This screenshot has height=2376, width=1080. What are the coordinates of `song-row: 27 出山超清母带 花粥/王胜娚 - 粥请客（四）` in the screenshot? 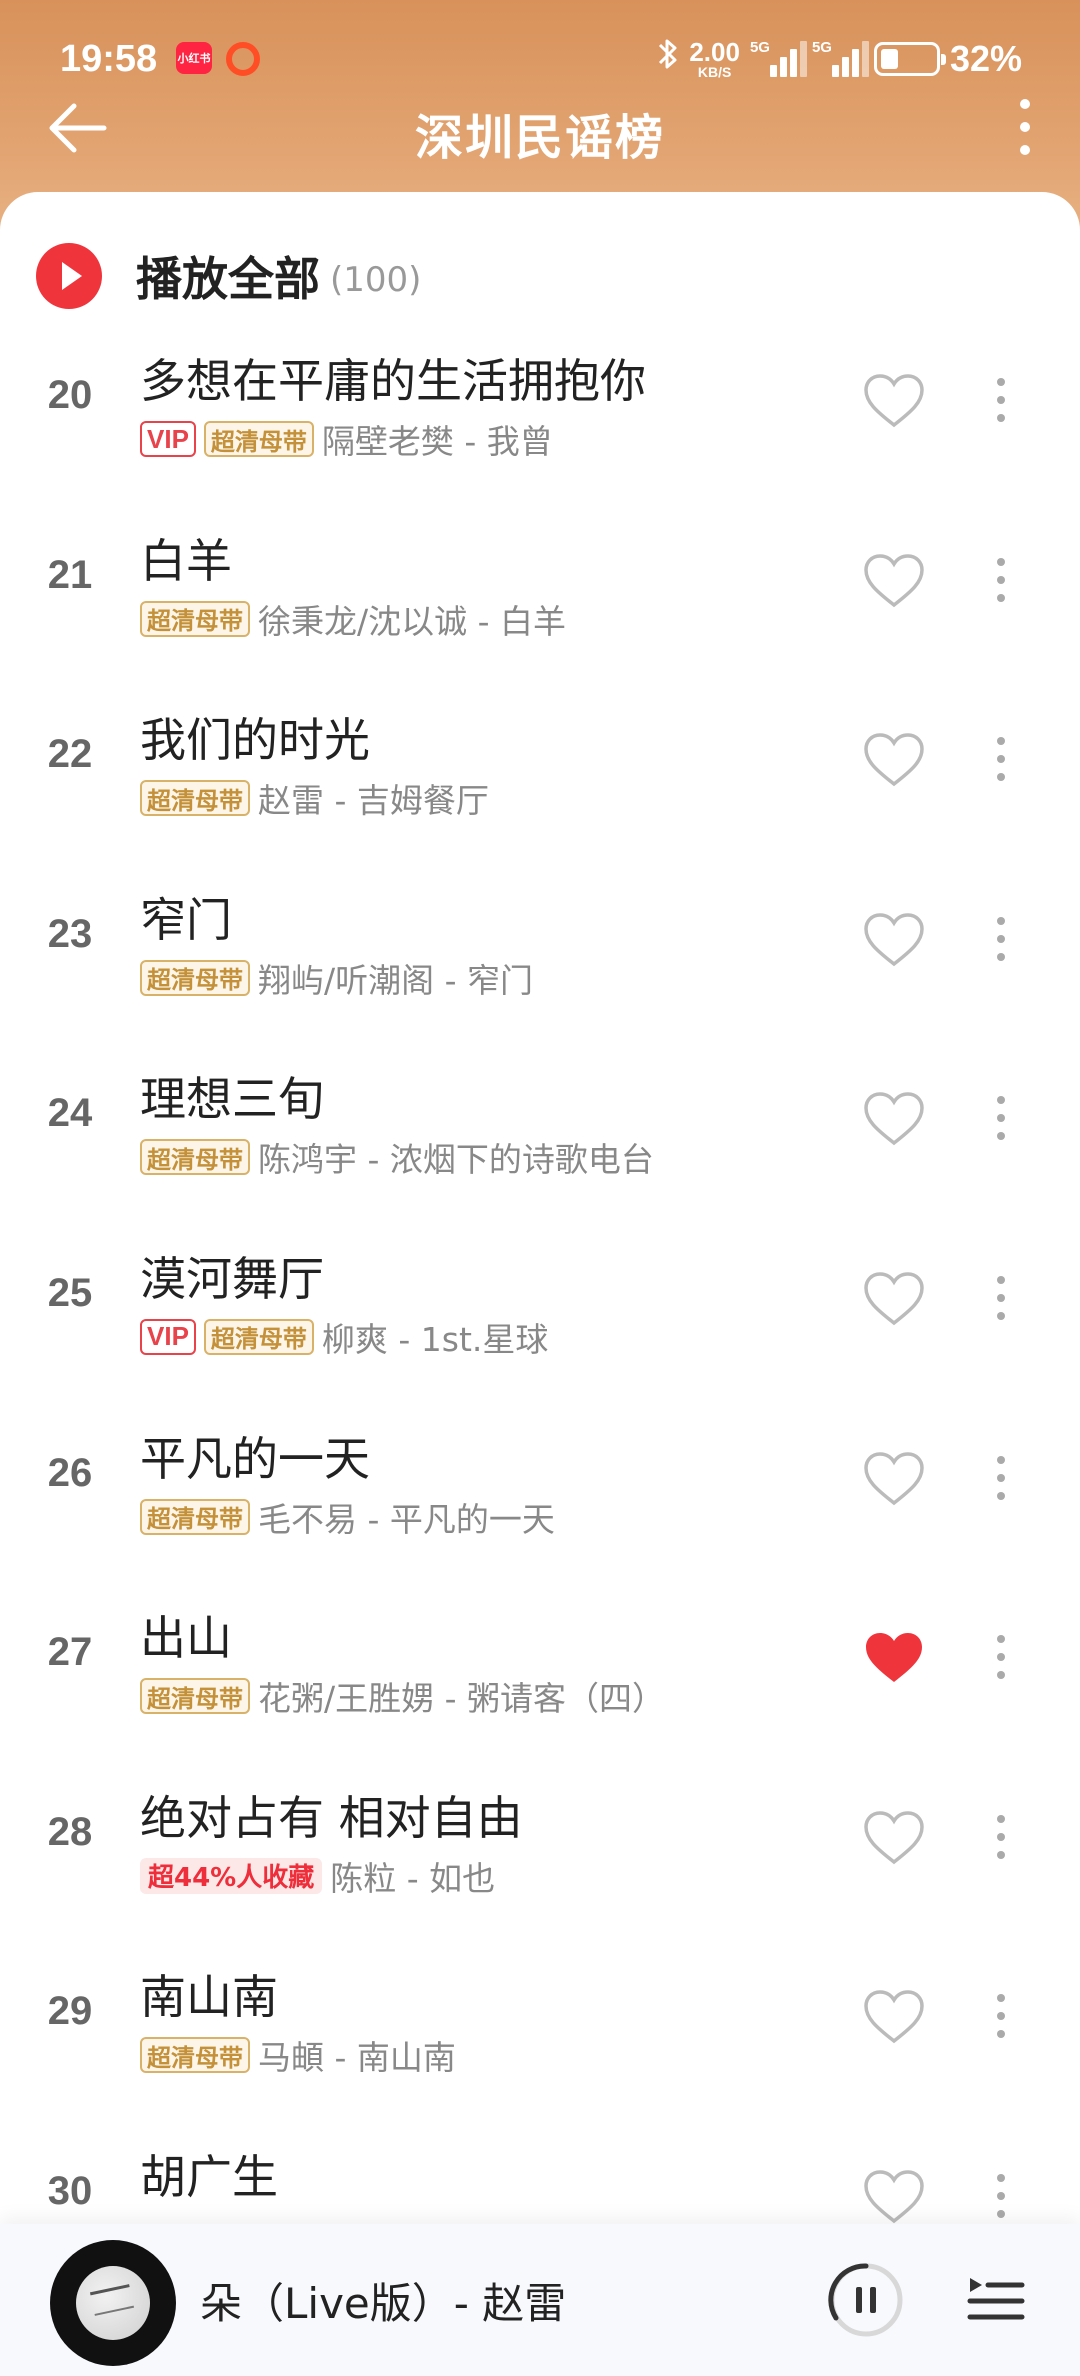 It's located at (540, 1682).